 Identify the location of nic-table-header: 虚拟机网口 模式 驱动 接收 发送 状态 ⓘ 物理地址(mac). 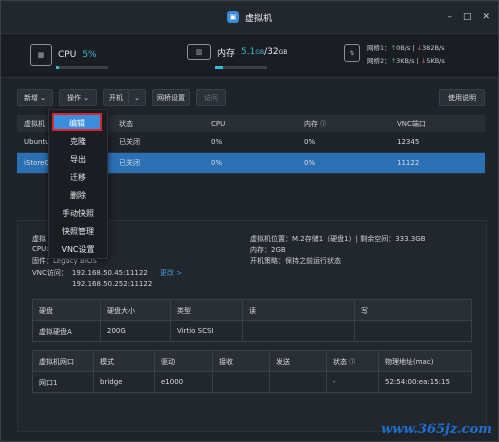
(252, 361).